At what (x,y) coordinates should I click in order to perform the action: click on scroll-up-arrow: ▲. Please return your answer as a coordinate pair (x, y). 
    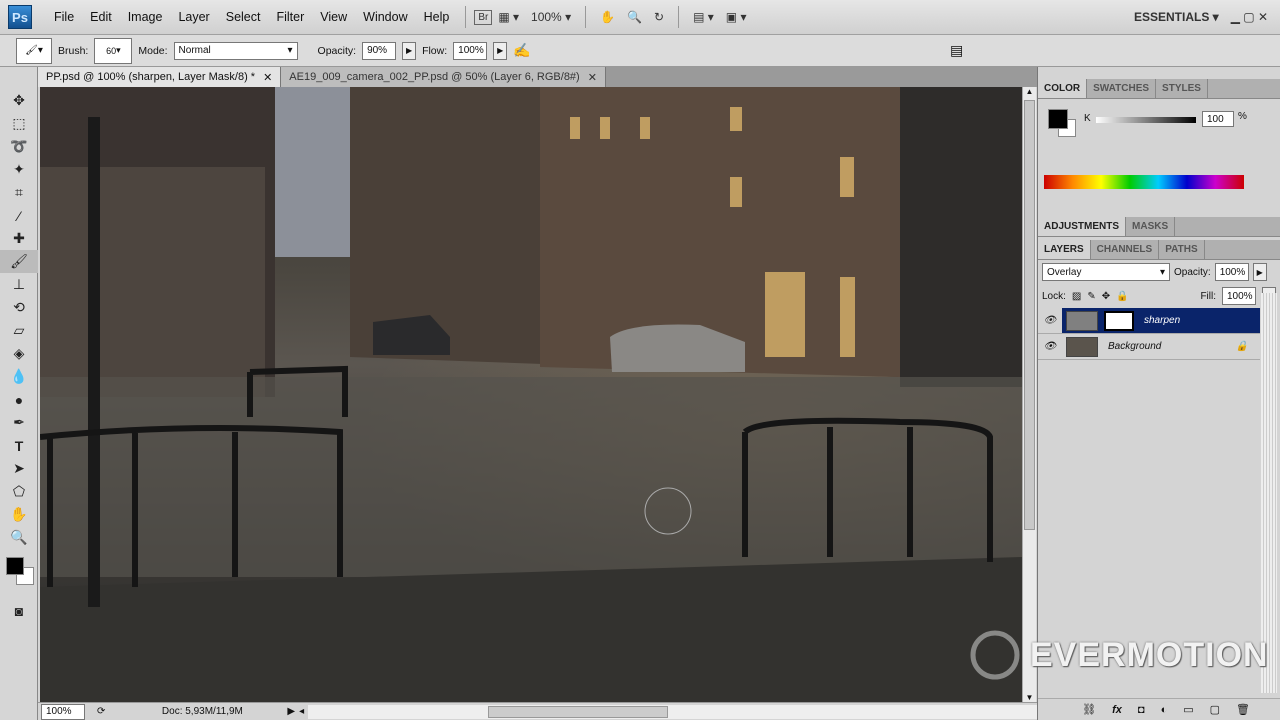
    Looking at the image, I should click on (1029, 91).